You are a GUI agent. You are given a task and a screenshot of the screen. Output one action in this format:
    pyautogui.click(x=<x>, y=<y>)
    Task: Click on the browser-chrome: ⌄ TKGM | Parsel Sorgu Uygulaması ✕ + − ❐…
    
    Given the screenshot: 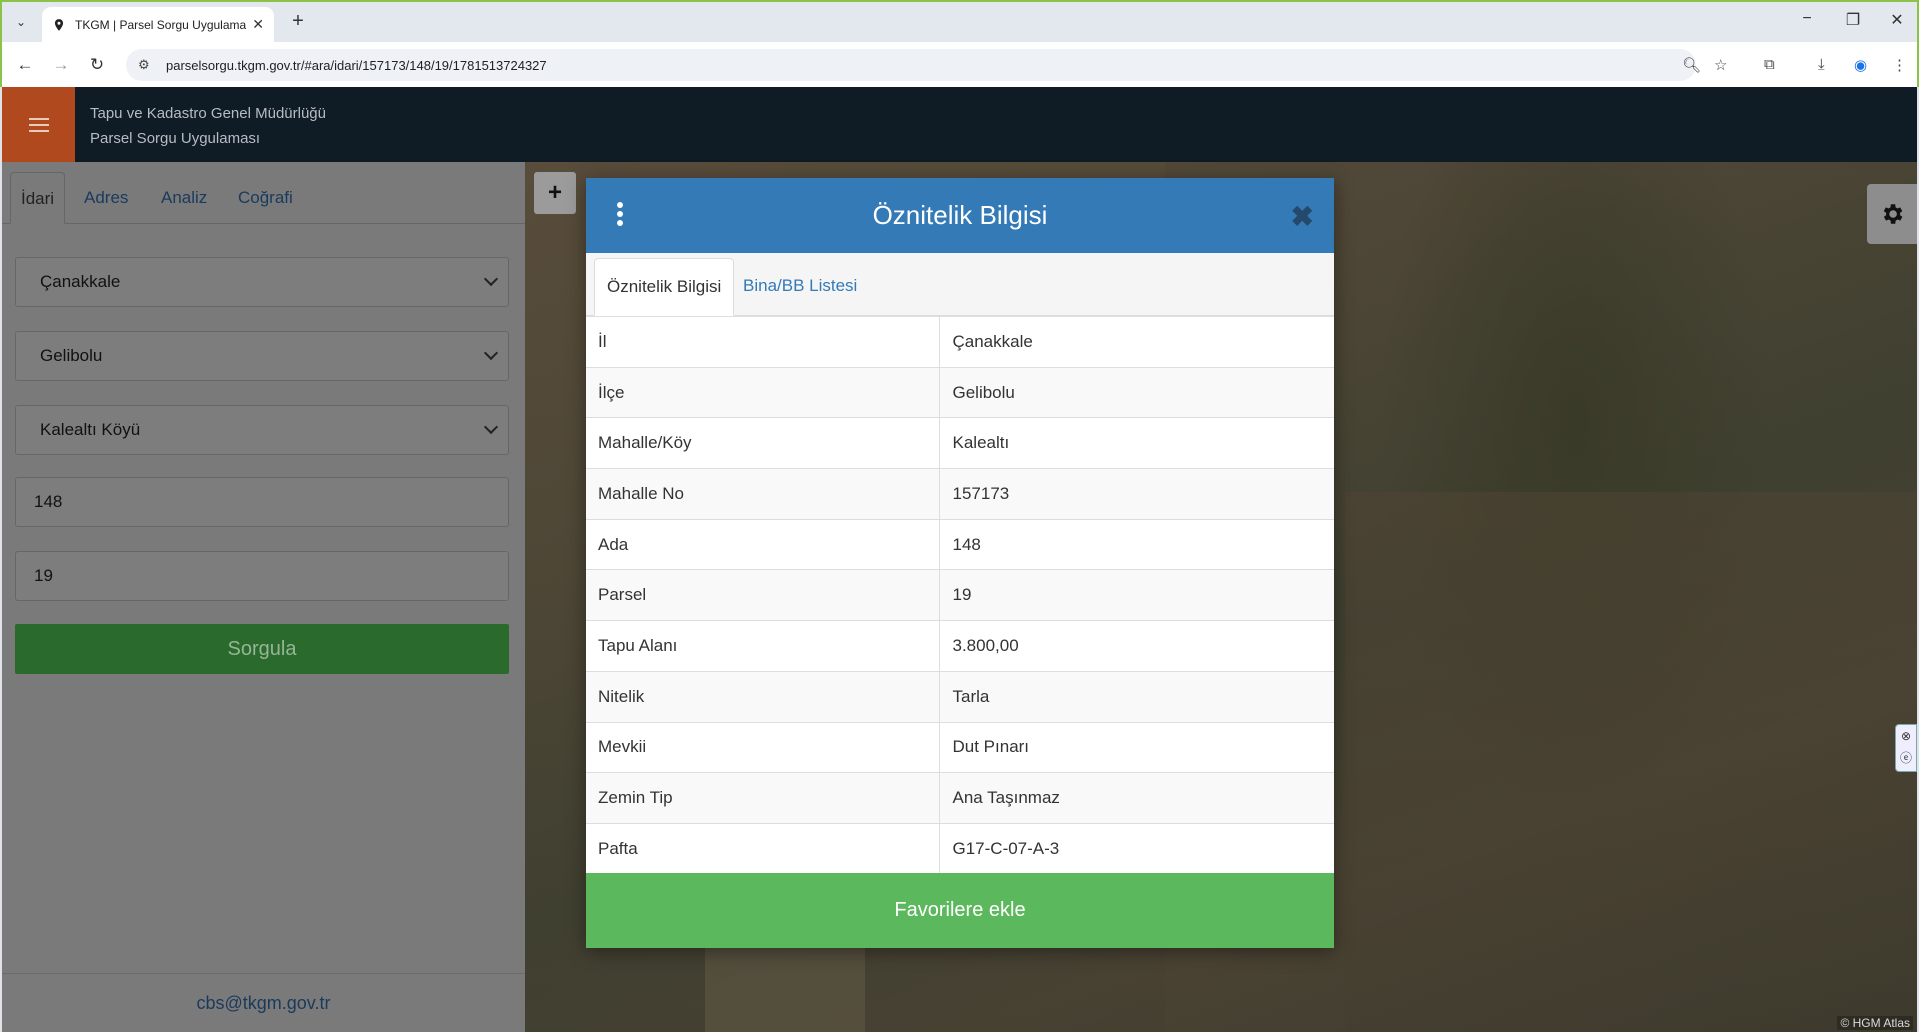 What is the action you would take?
    pyautogui.click(x=959, y=44)
    